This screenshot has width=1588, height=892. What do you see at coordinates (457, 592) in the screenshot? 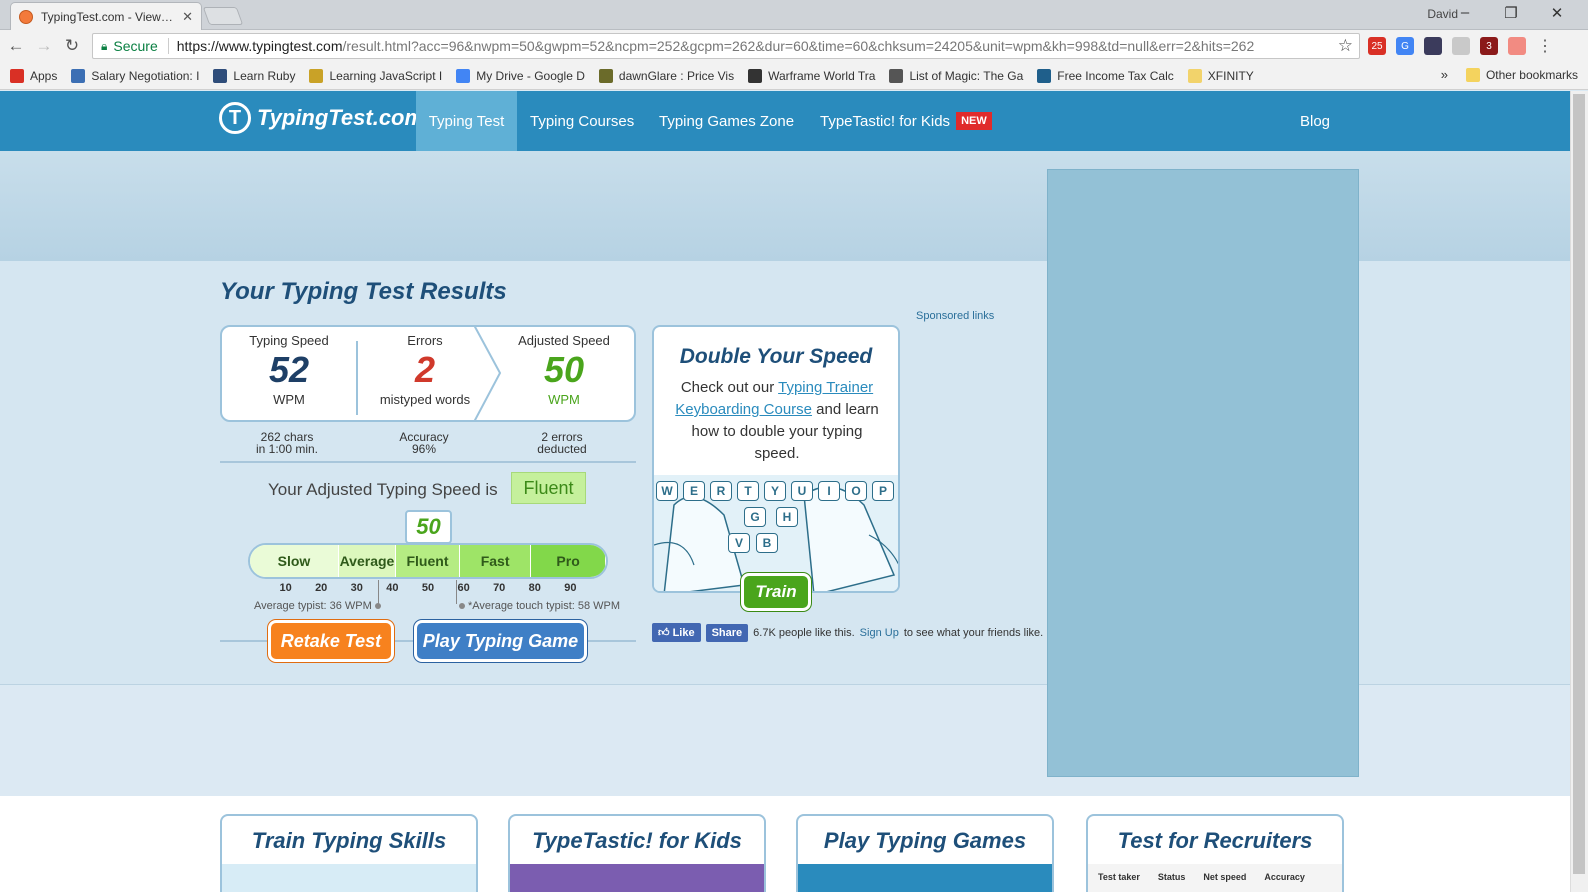
I see `touch-typist-marker` at bounding box center [457, 592].